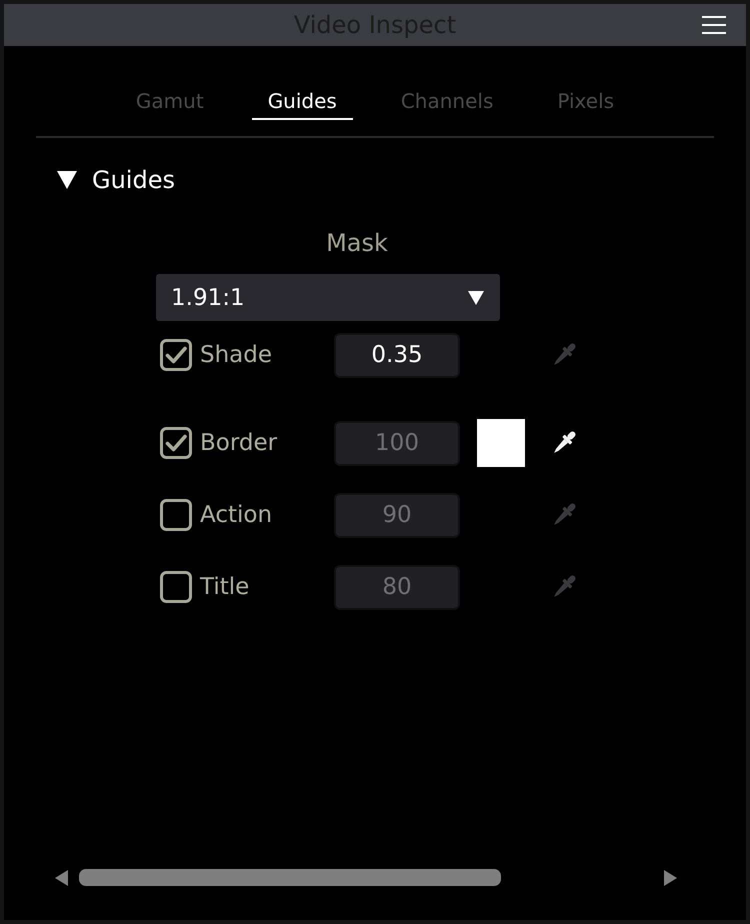 This screenshot has height=924, width=750. I want to click on caret-icon, so click(476, 297).